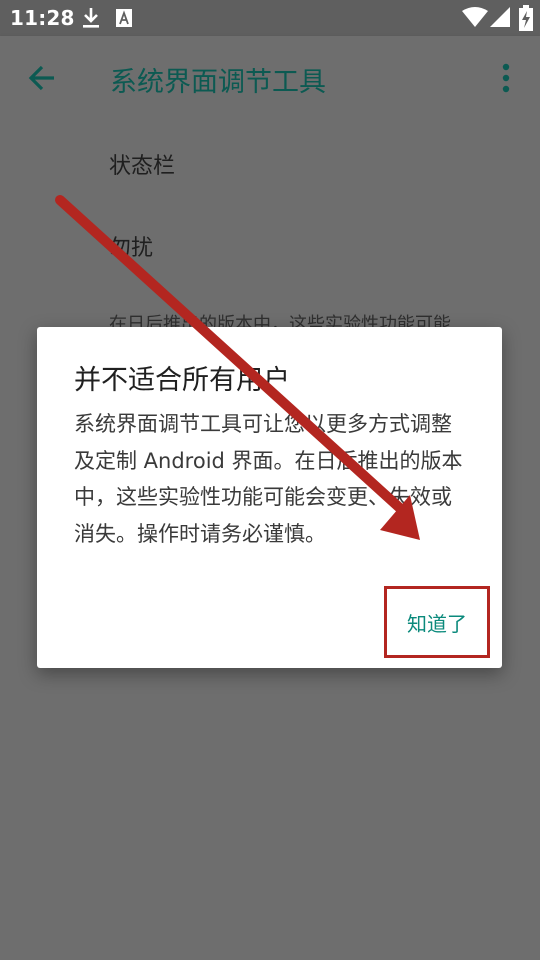 The height and width of the screenshot is (960, 540). Describe the element at coordinates (42, 18) in the screenshot. I see `status-time: 11:28` at that location.